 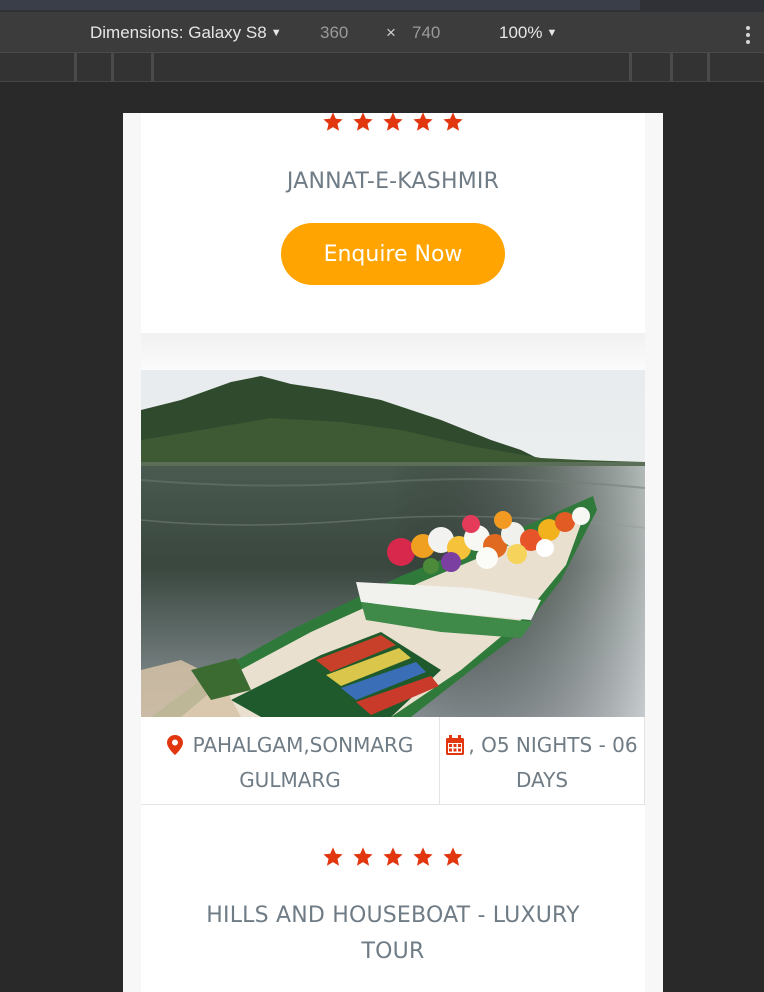 What do you see at coordinates (290, 780) in the screenshot?
I see `location-line-2: GULMARG` at bounding box center [290, 780].